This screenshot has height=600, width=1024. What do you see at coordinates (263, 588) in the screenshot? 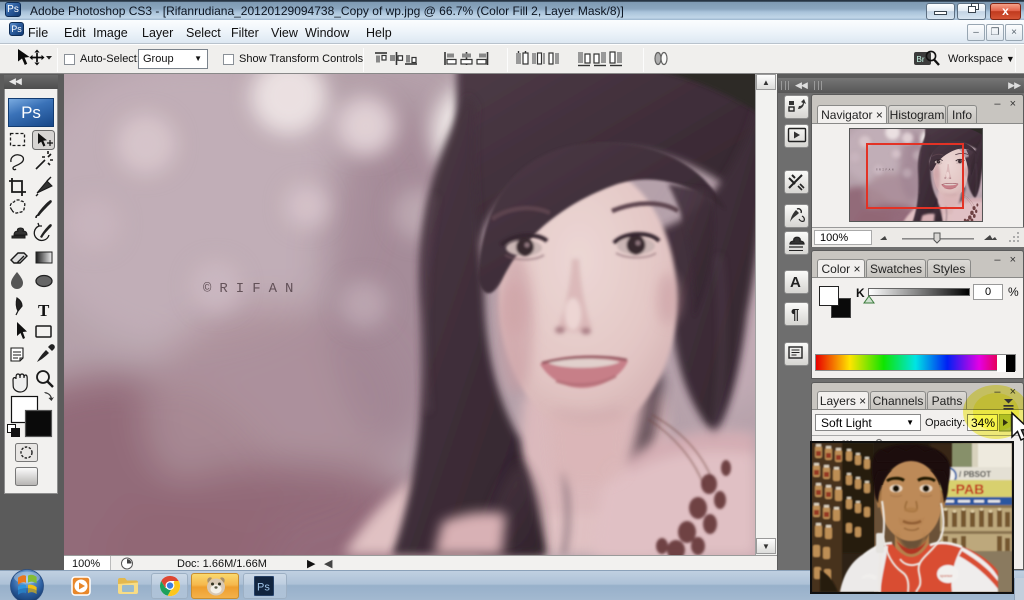
I see `svg-text: Ps` at bounding box center [263, 588].